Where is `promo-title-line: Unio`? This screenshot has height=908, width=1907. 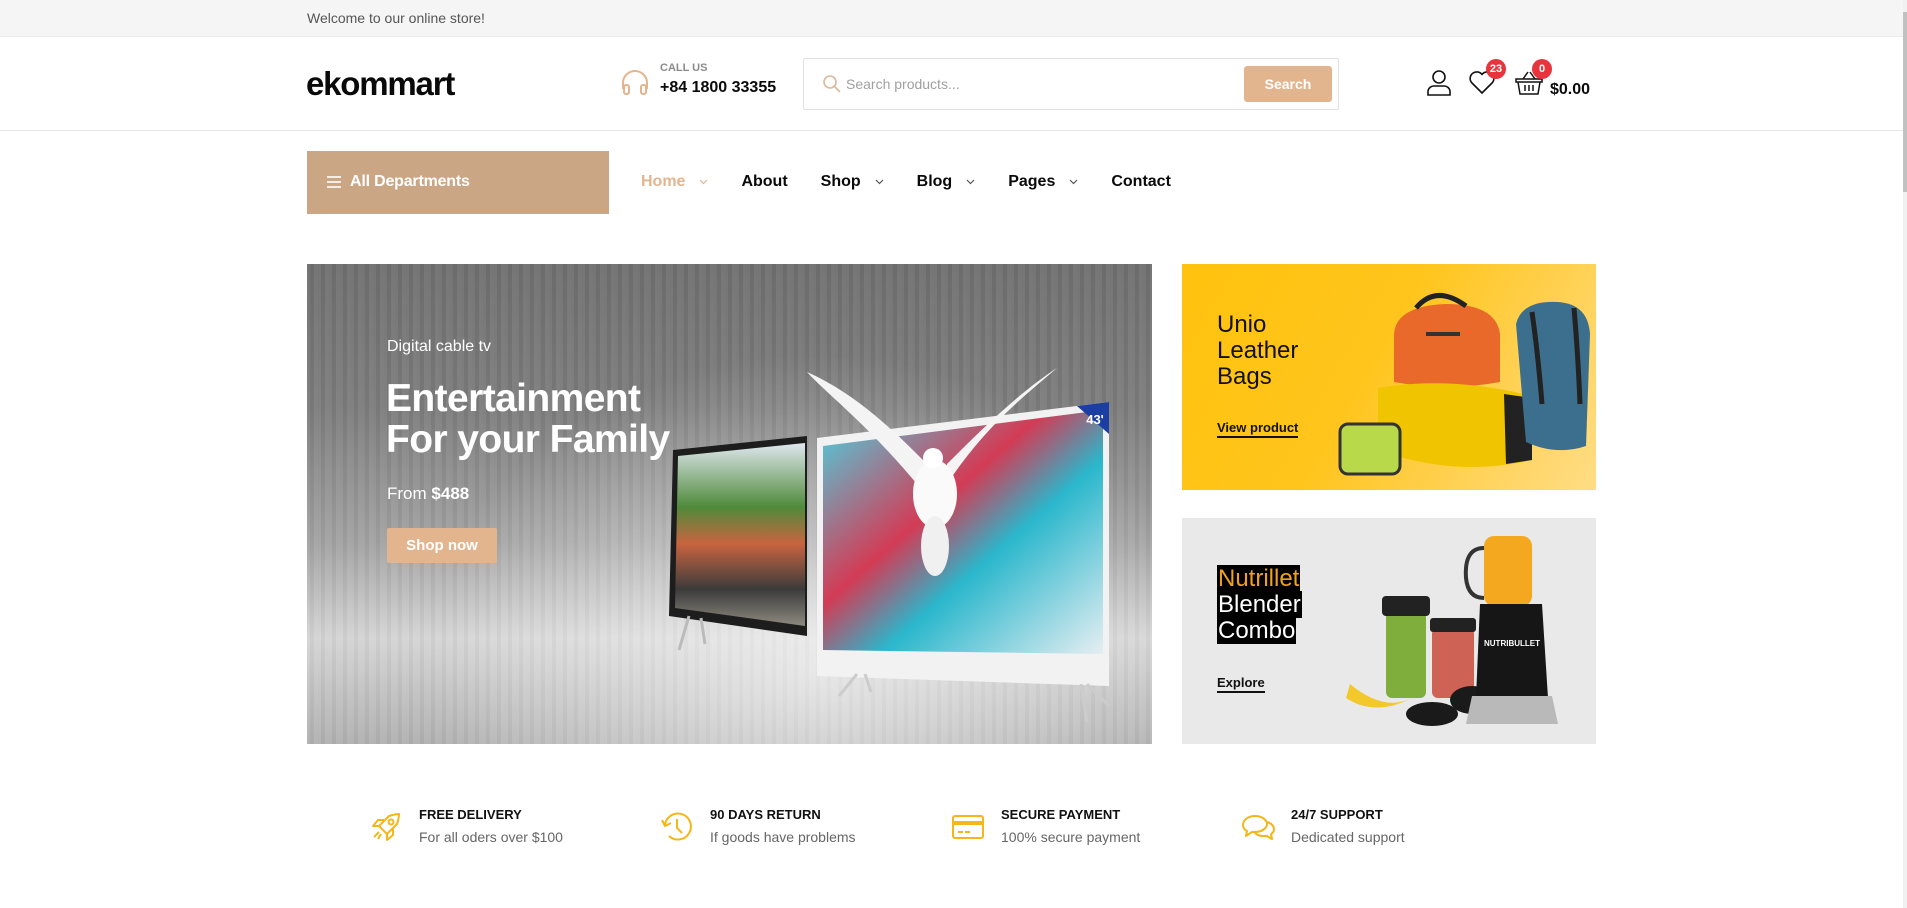
promo-title-line: Unio is located at coordinates (1242, 324).